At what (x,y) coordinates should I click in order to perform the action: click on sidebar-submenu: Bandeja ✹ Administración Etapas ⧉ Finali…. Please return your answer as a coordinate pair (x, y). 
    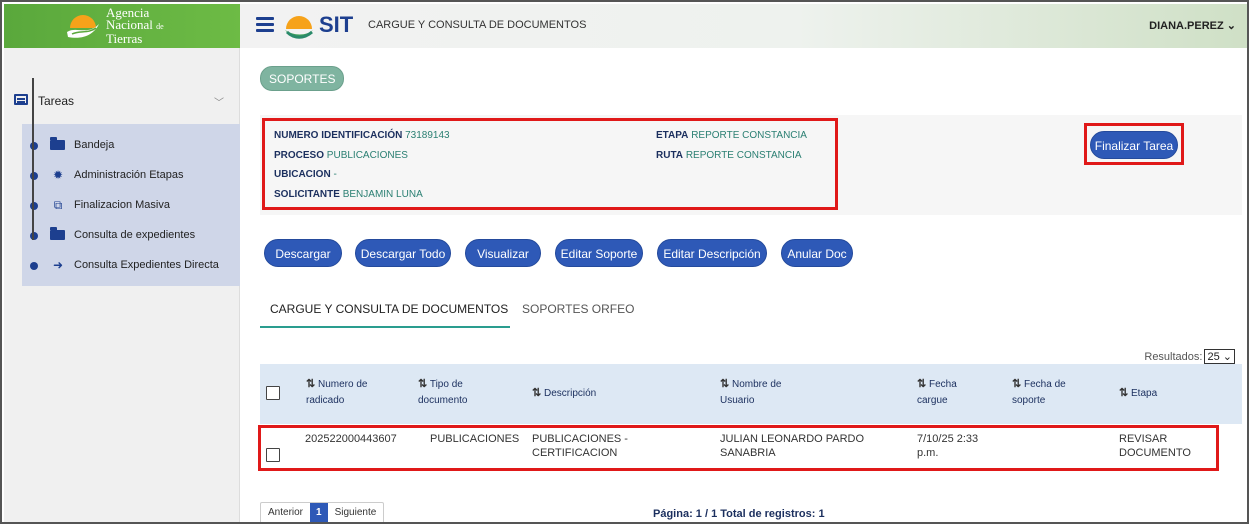
    Looking at the image, I should click on (131, 205).